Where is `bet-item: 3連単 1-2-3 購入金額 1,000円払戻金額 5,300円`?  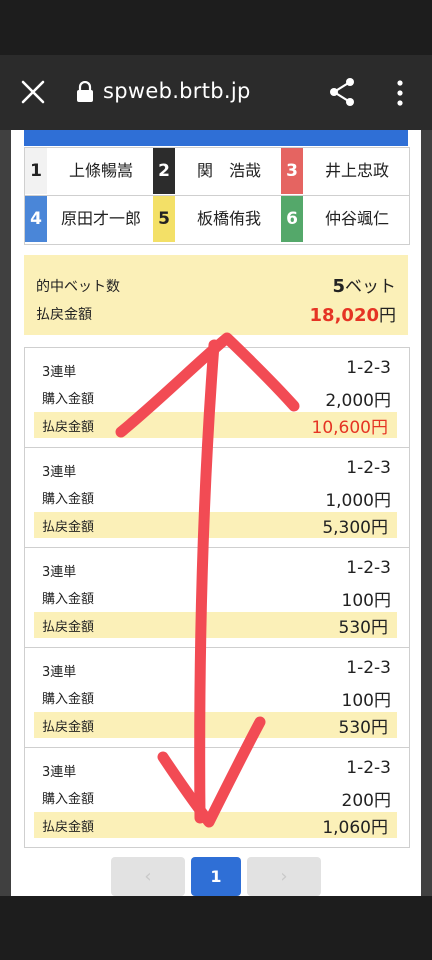
bet-item: 3連単 1-2-3 購入金額 1,000円払戻金額 5,300円 is located at coordinates (217, 498).